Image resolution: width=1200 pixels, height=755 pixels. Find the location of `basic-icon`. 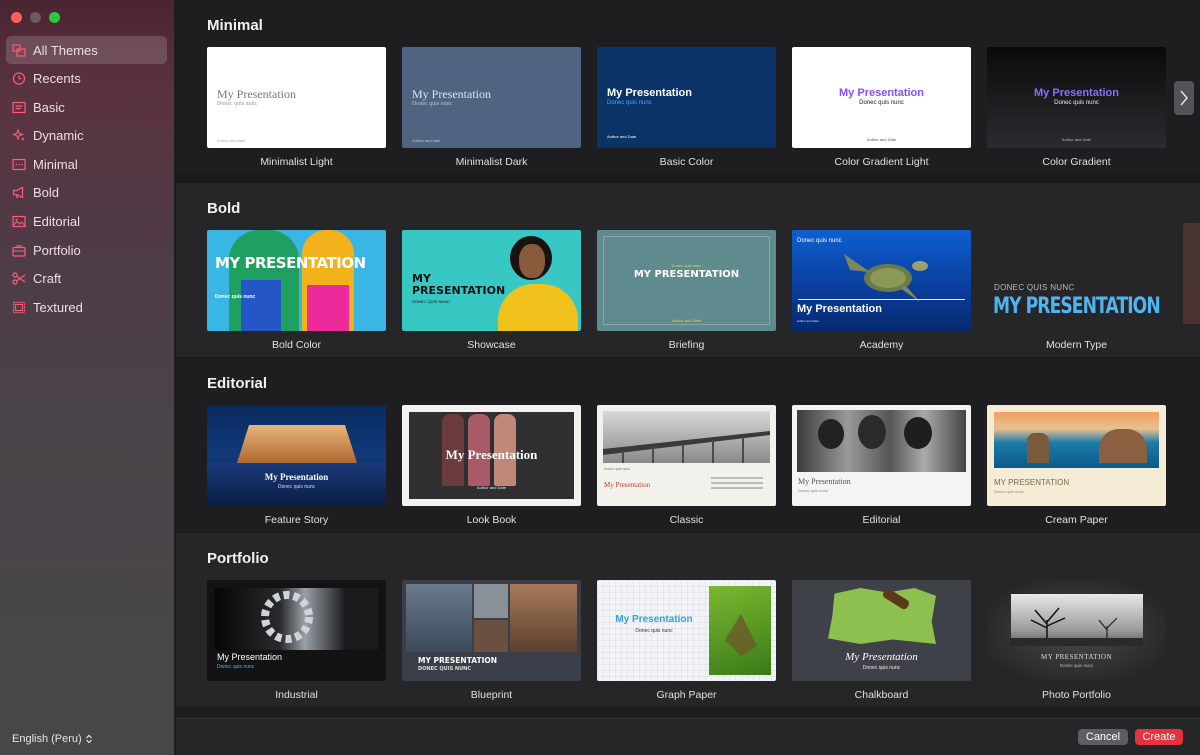

basic-icon is located at coordinates (19, 107).